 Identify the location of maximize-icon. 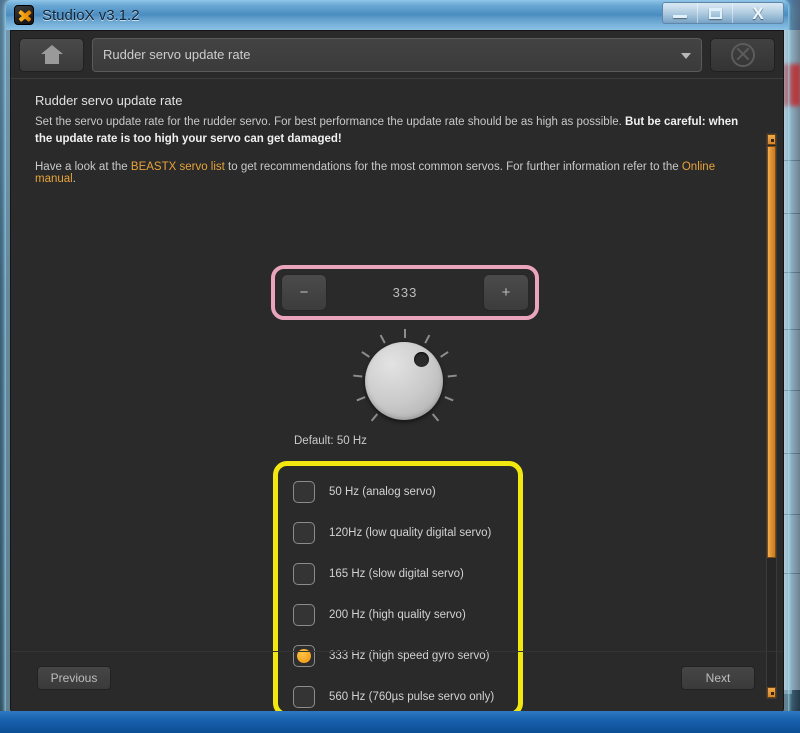
(715, 13).